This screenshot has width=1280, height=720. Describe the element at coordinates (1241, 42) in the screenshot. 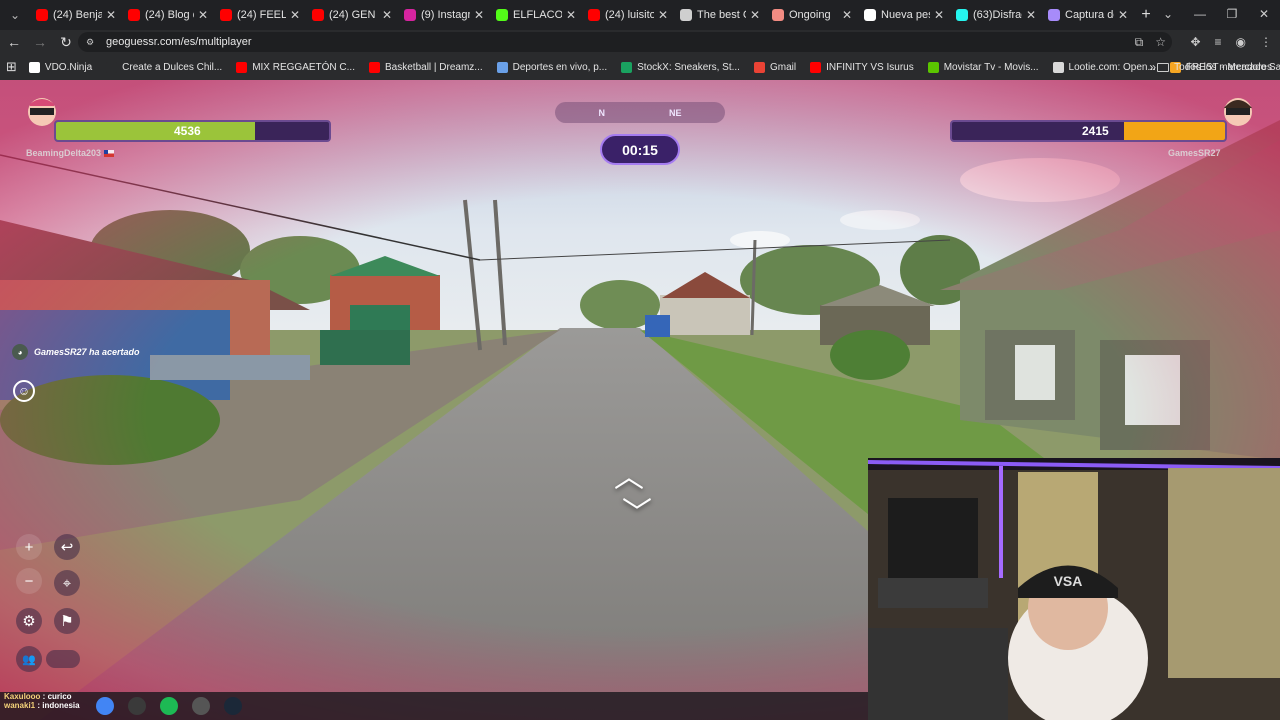

I see `profile-icon: ◉` at that location.